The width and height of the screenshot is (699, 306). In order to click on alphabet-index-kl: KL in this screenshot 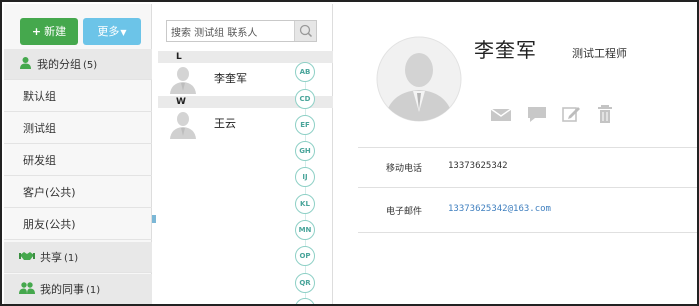, I will do `click(305, 204)`.